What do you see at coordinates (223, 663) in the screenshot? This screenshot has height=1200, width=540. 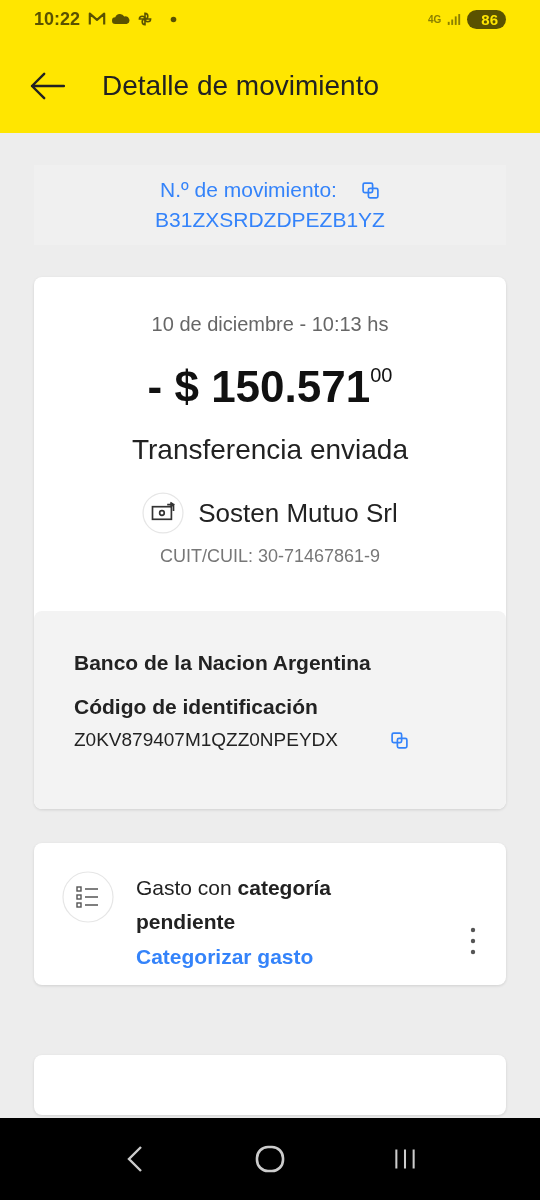 I see `bank-name: Banco de la Nacion Argentina` at bounding box center [223, 663].